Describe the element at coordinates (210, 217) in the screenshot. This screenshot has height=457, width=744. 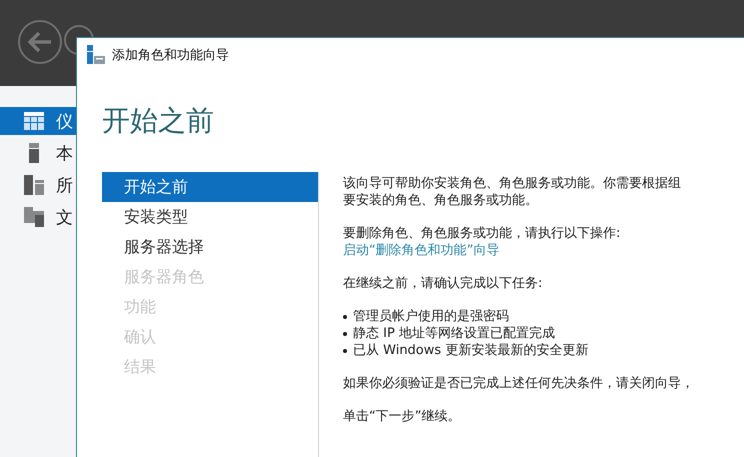
I see `wizard-step: 安装类型` at that location.